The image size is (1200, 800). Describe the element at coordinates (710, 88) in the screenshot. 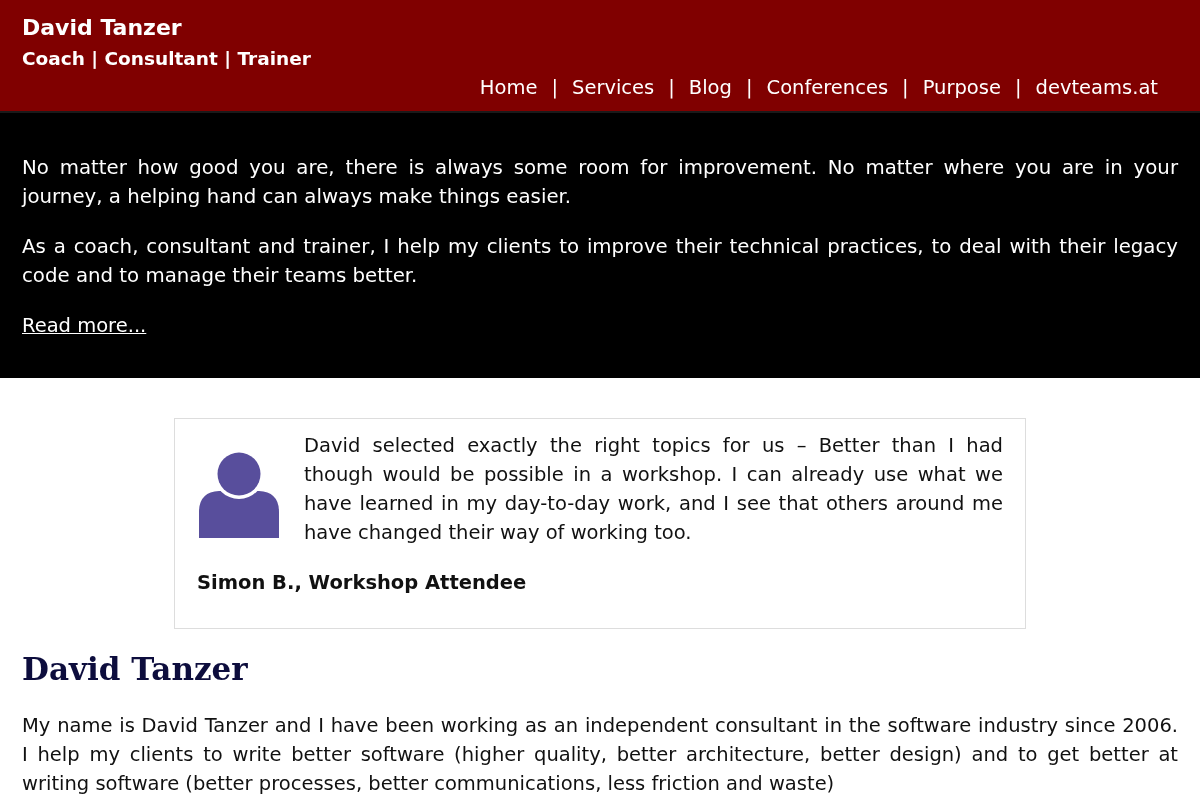

I see `nav-link: Blog` at that location.